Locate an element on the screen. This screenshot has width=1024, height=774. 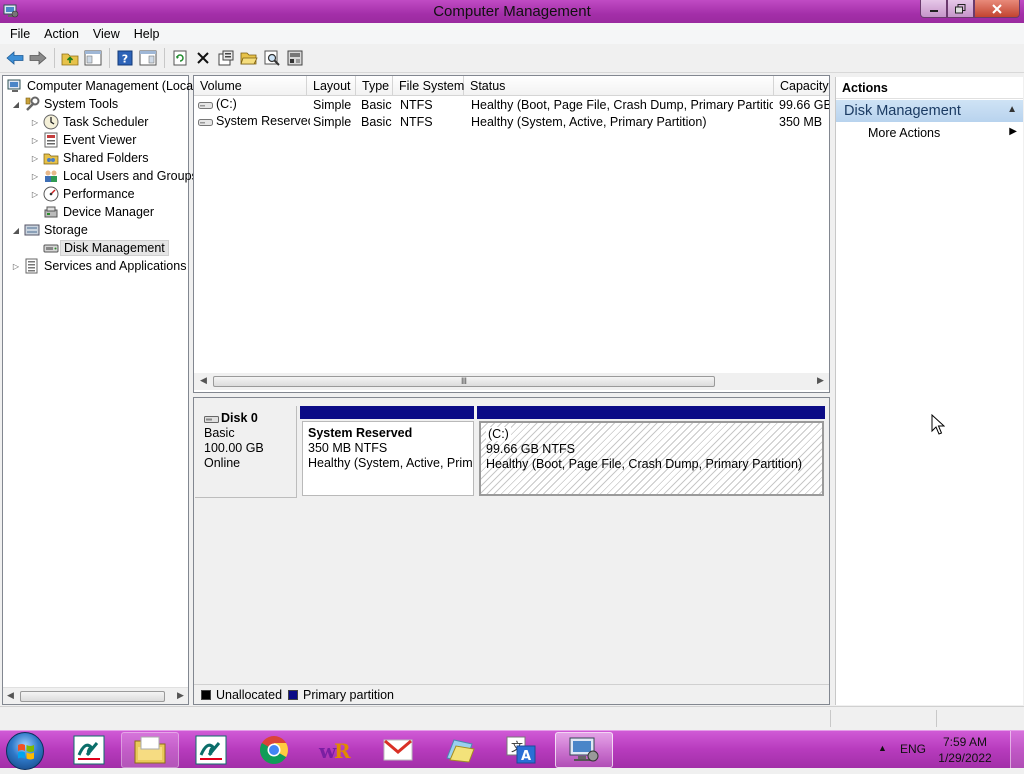
taskbar-app-chrome is located at coordinates (274, 750).